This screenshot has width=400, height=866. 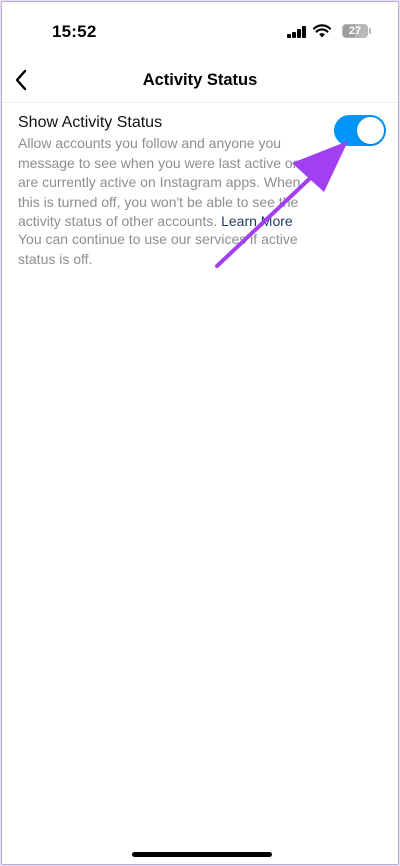 I want to click on battery-cap, so click(x=370, y=31).